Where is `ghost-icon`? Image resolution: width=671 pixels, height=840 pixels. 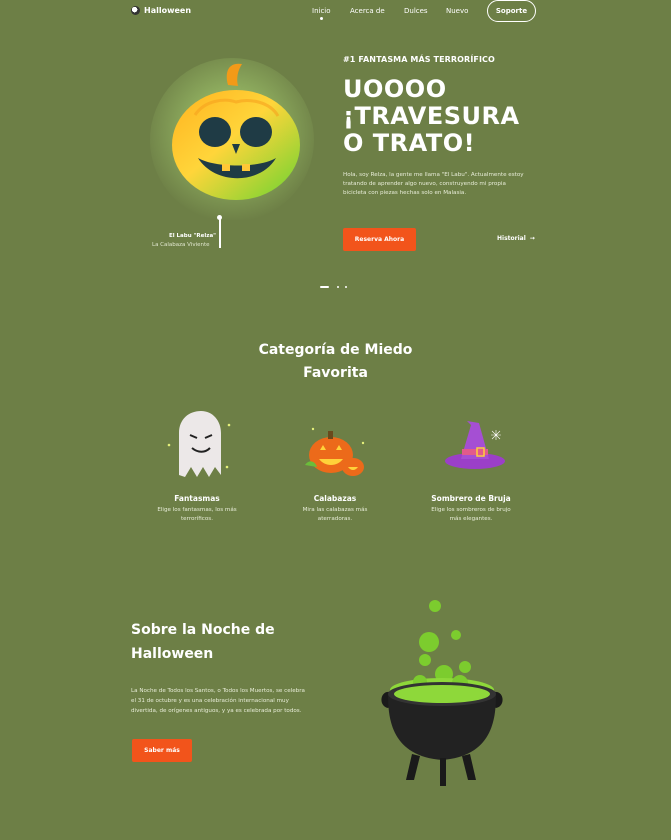 ghost-icon is located at coordinates (197, 445).